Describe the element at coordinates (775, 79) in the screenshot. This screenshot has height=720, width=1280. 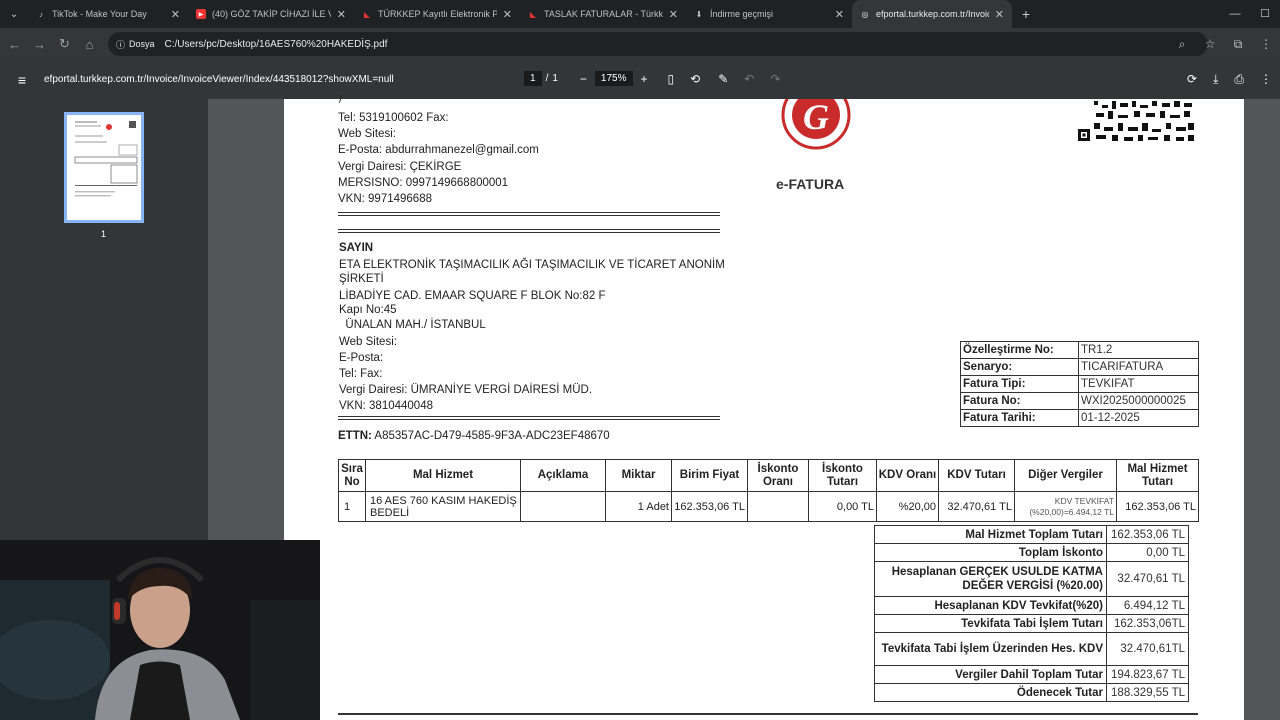
I see `redo-icon: ↷` at that location.